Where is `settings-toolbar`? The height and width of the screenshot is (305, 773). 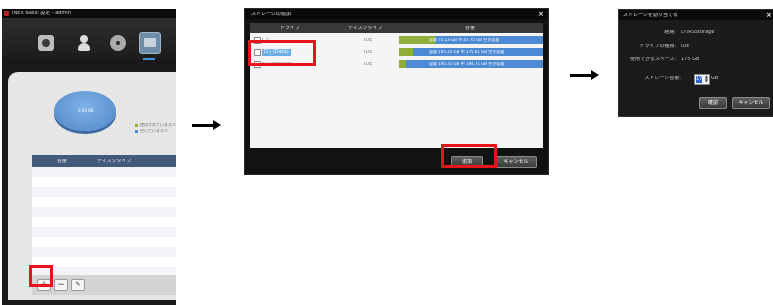 settings-toolbar is located at coordinates (89, 39).